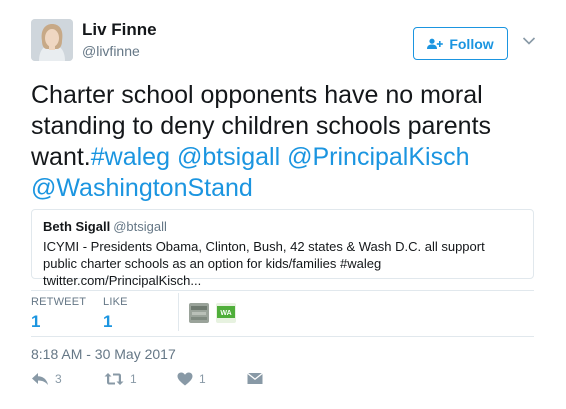 Image resolution: width=566 pixels, height=409 pixels. I want to click on retweet-count: 1, so click(133, 379).